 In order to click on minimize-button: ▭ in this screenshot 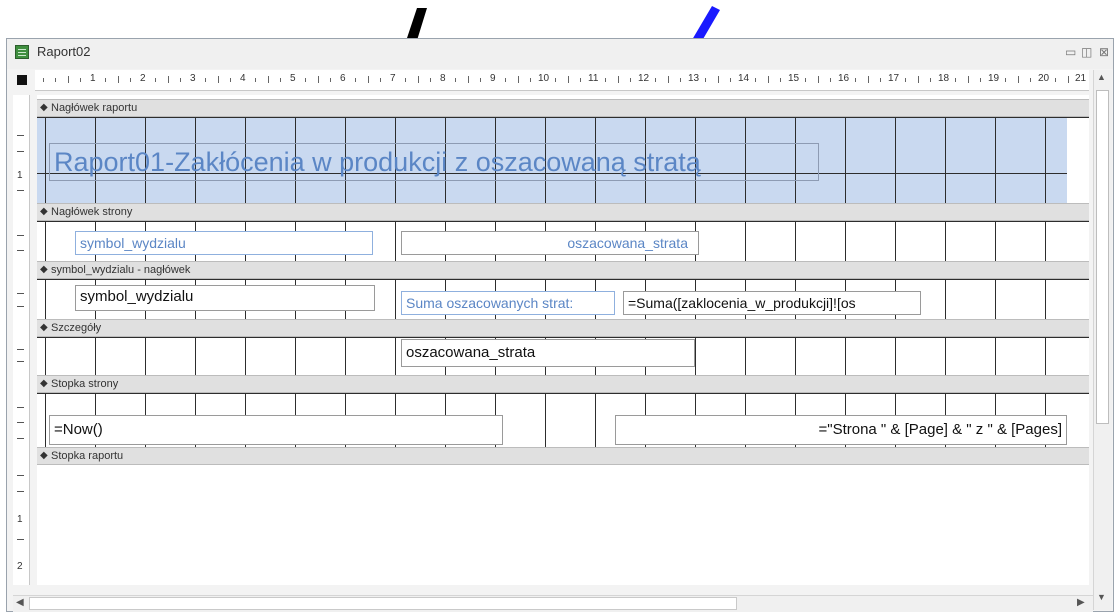, I will do `click(1070, 52)`.